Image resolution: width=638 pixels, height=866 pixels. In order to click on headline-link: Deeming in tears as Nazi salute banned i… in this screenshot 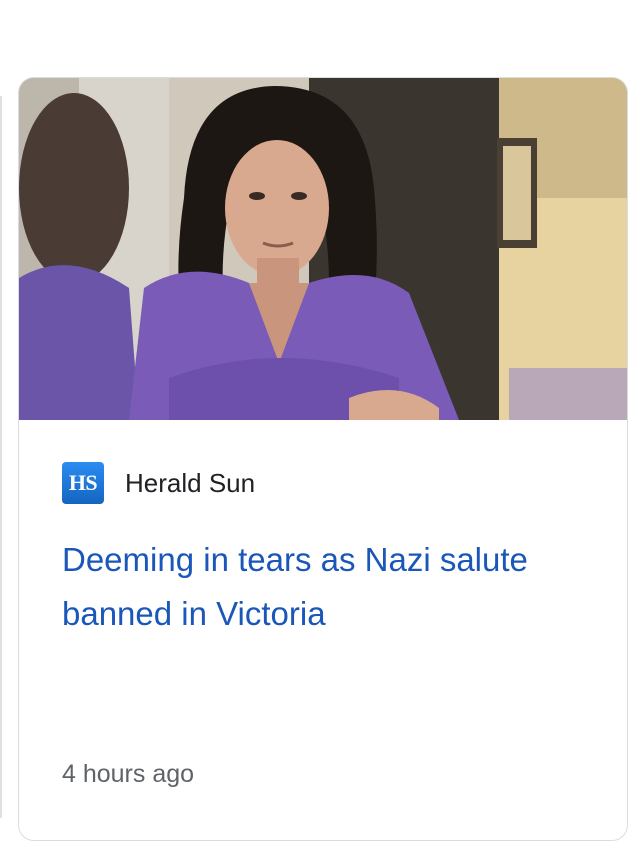, I will do `click(322, 587)`.